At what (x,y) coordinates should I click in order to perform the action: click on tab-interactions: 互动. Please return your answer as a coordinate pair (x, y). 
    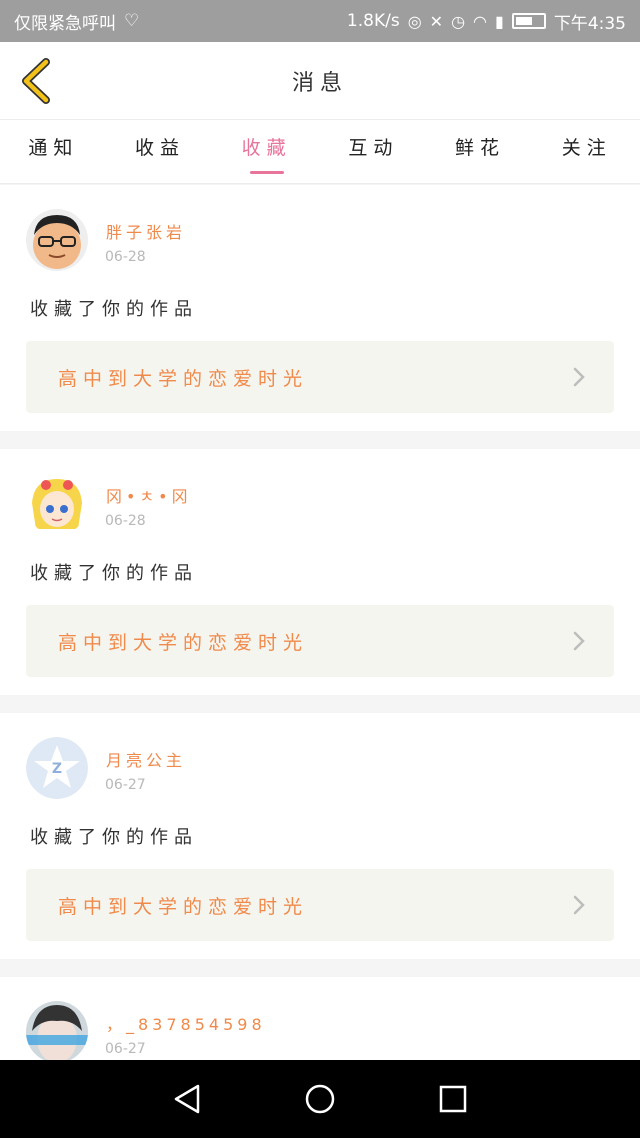
    Looking at the image, I should click on (373, 152).